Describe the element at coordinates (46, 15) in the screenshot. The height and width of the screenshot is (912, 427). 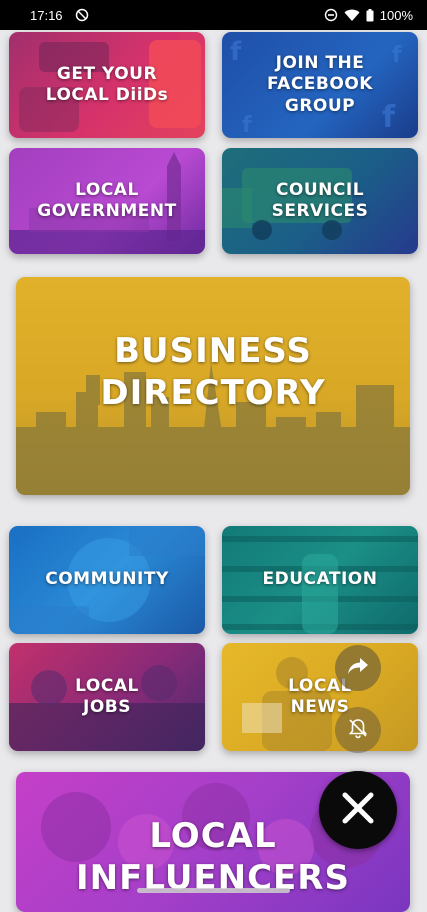
I see `status-time: 17:16` at that location.